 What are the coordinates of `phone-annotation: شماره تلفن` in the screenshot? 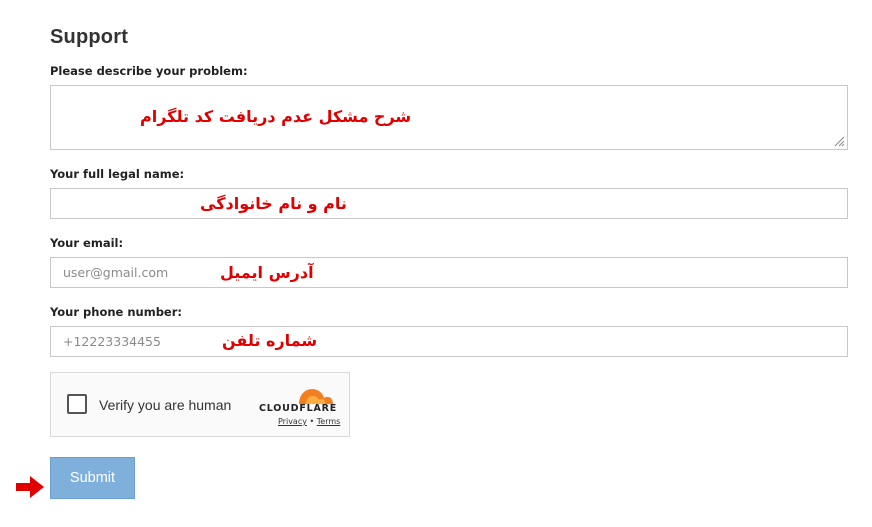 It's located at (270, 340).